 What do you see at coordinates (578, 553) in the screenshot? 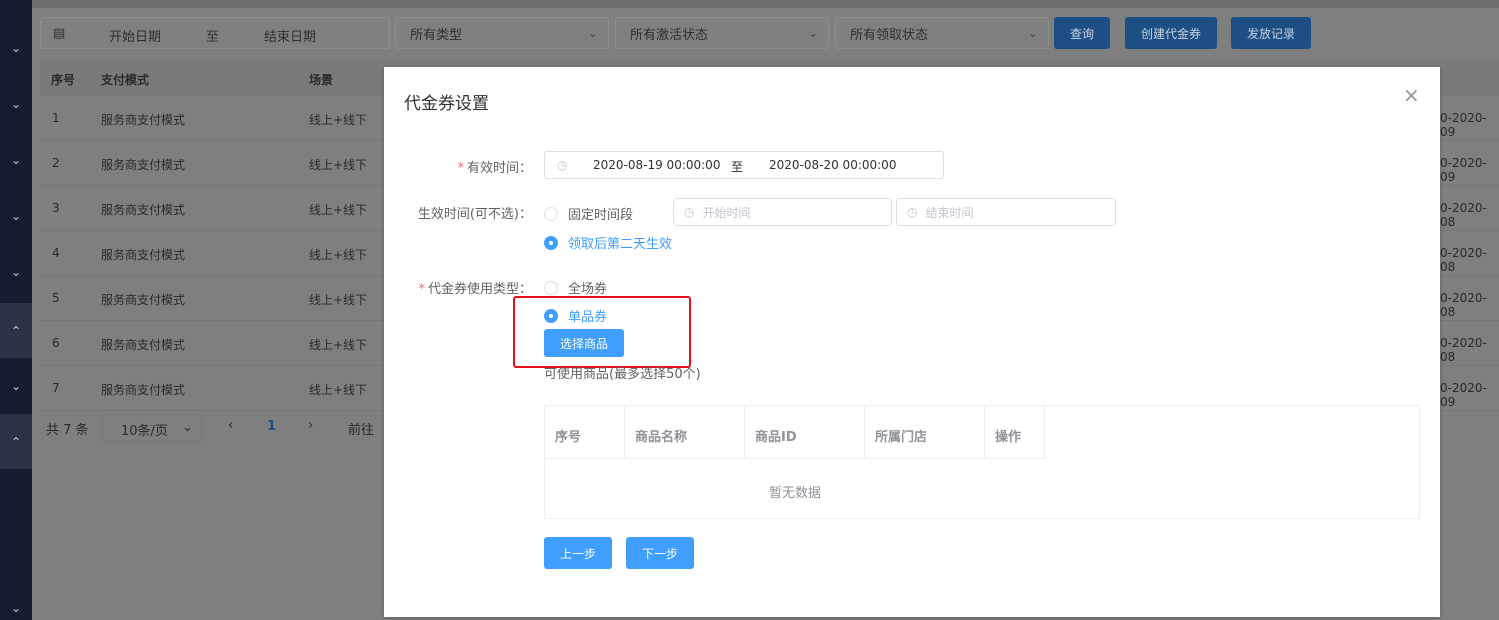
I see `prev-step-button: 上一步` at bounding box center [578, 553].